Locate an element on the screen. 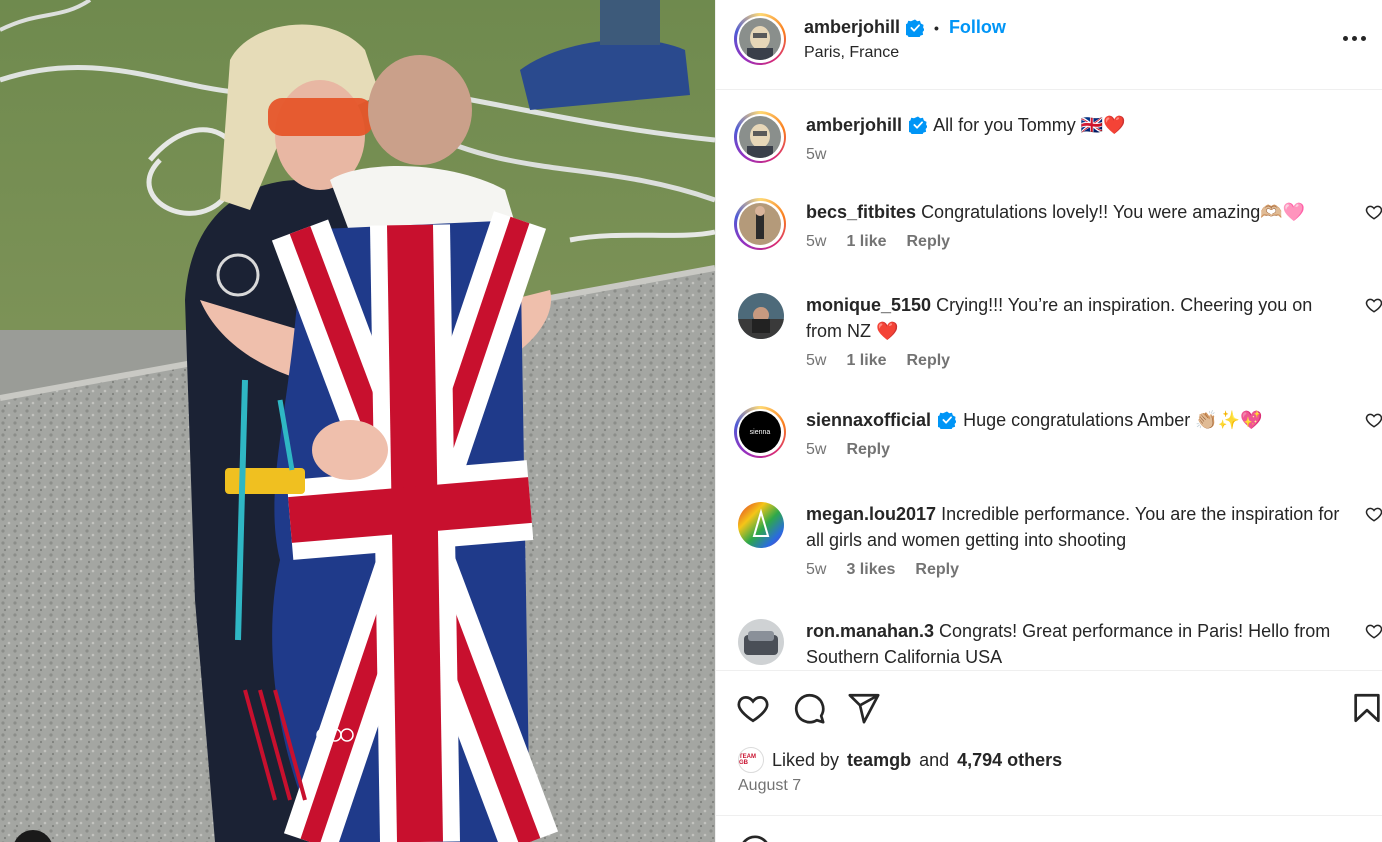  liker-avatar: TEAM GB is located at coordinates (751, 760).